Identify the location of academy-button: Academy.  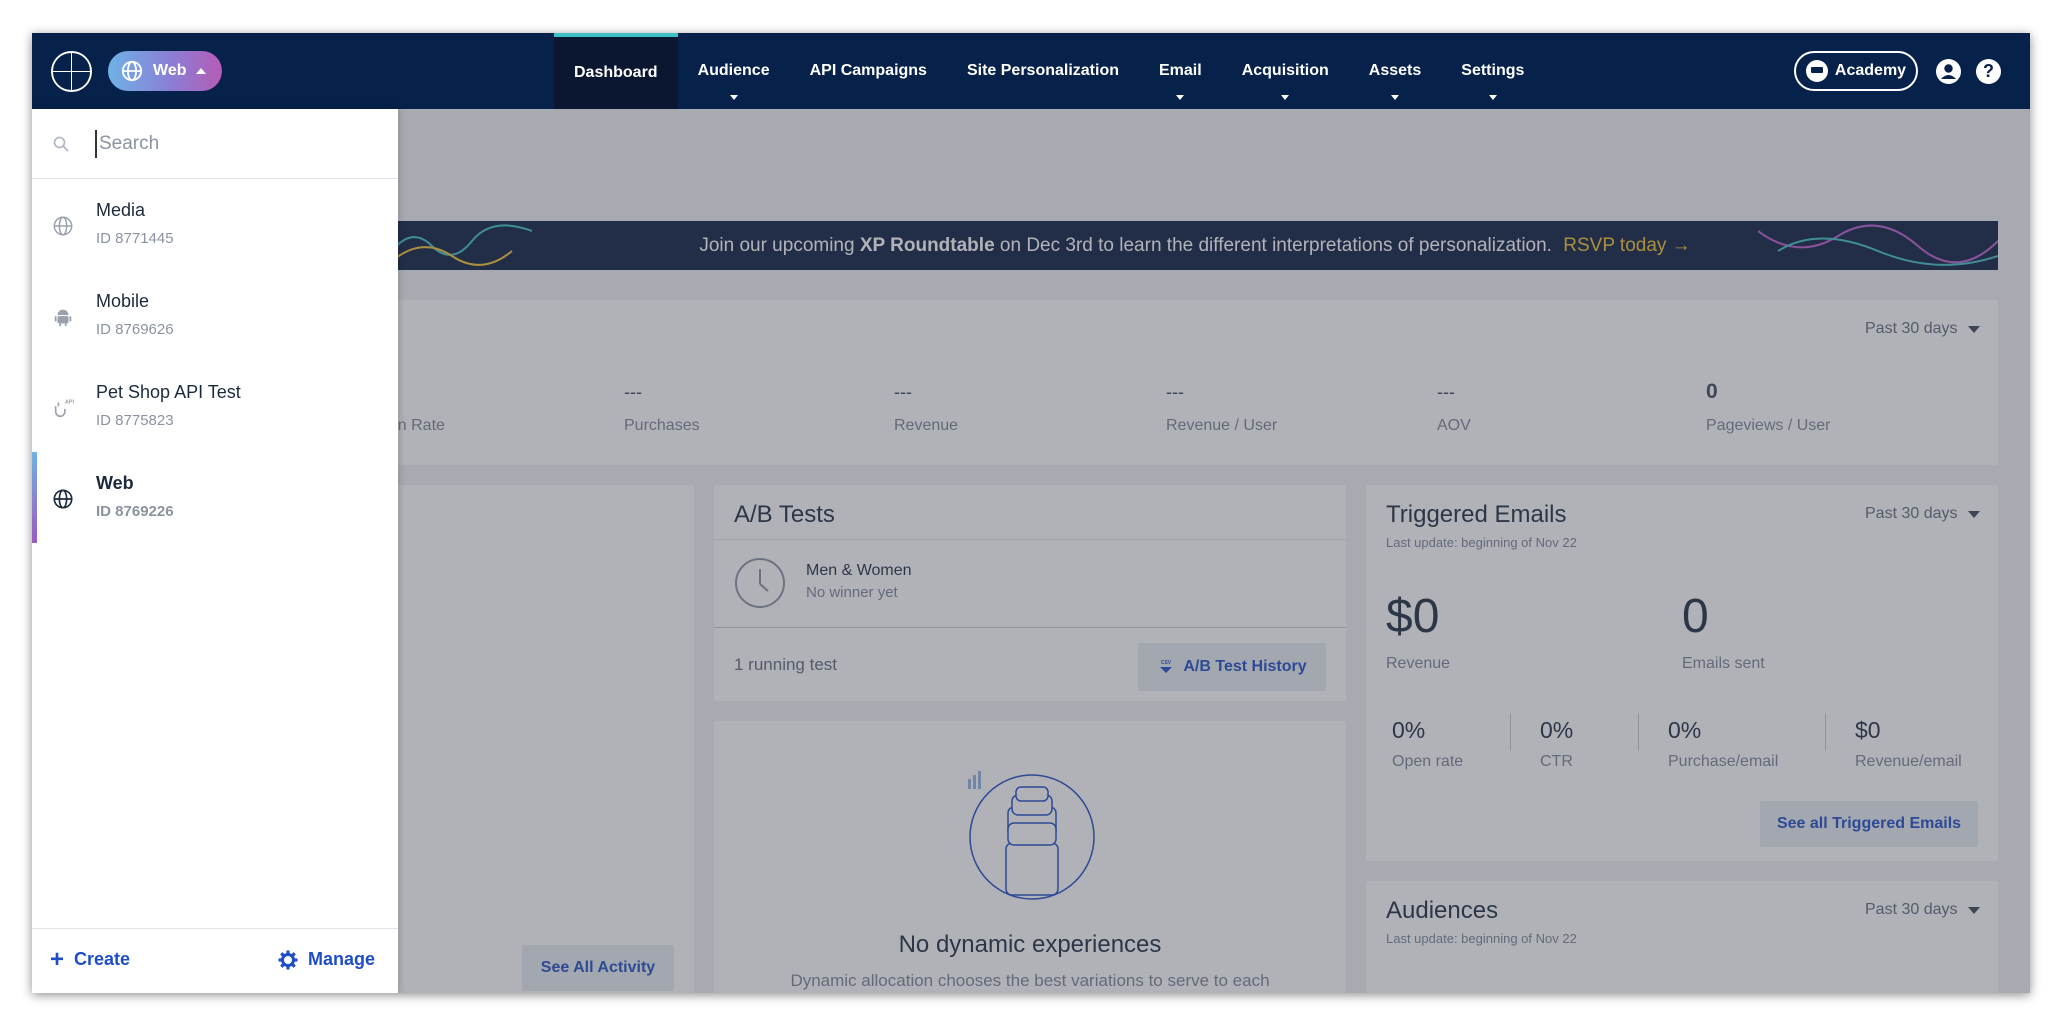
(1856, 71).